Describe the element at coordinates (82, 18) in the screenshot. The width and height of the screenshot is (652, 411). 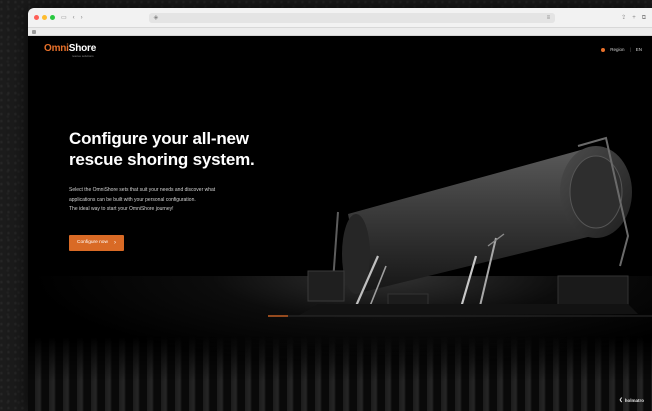
I see `forward-icon: ›` at that location.